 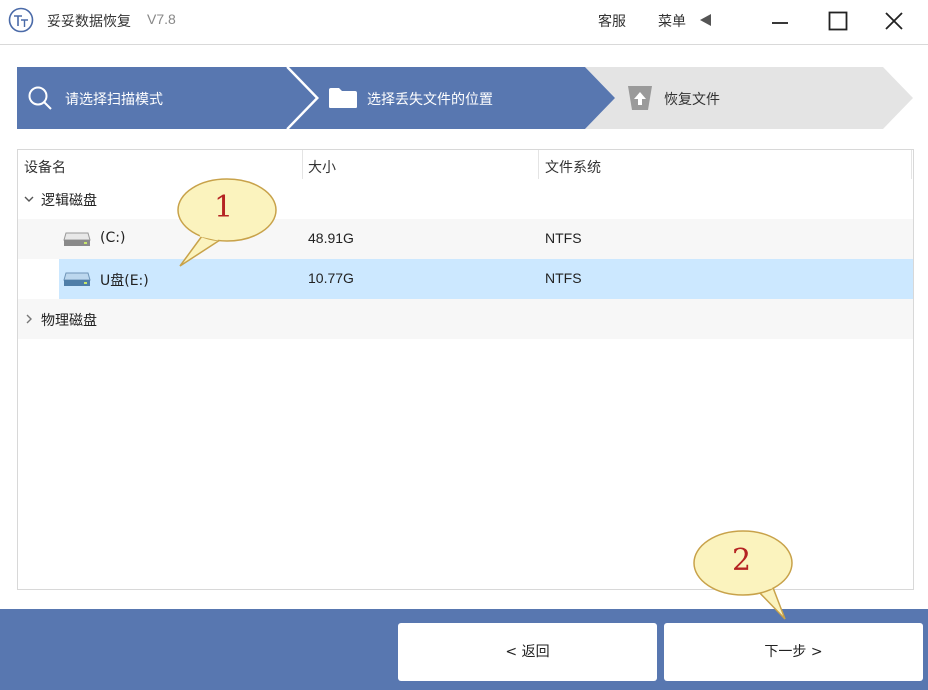 What do you see at coordinates (464, 22) in the screenshot?
I see `title-bar: 妥妥数据恢复 V7.8 客服 菜单` at bounding box center [464, 22].